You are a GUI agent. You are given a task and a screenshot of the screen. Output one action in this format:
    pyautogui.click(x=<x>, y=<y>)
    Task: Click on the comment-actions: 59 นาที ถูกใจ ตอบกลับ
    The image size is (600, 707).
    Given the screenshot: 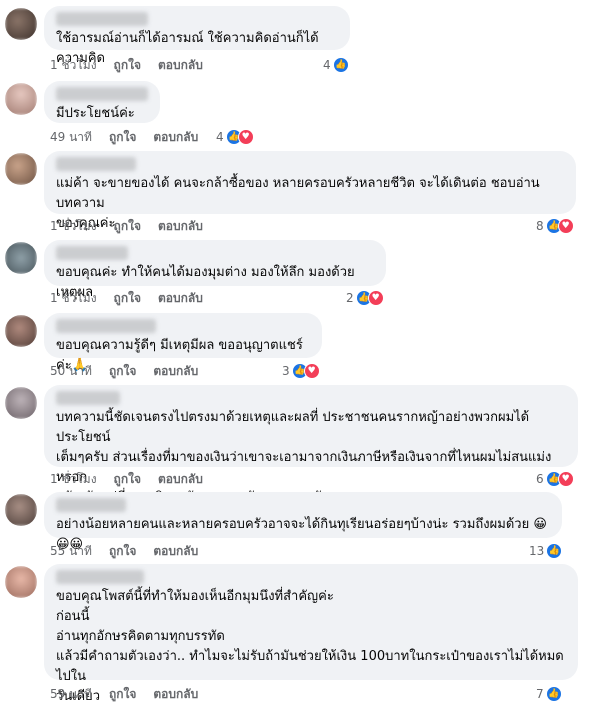 What is the action you would take?
    pyautogui.click(x=124, y=694)
    